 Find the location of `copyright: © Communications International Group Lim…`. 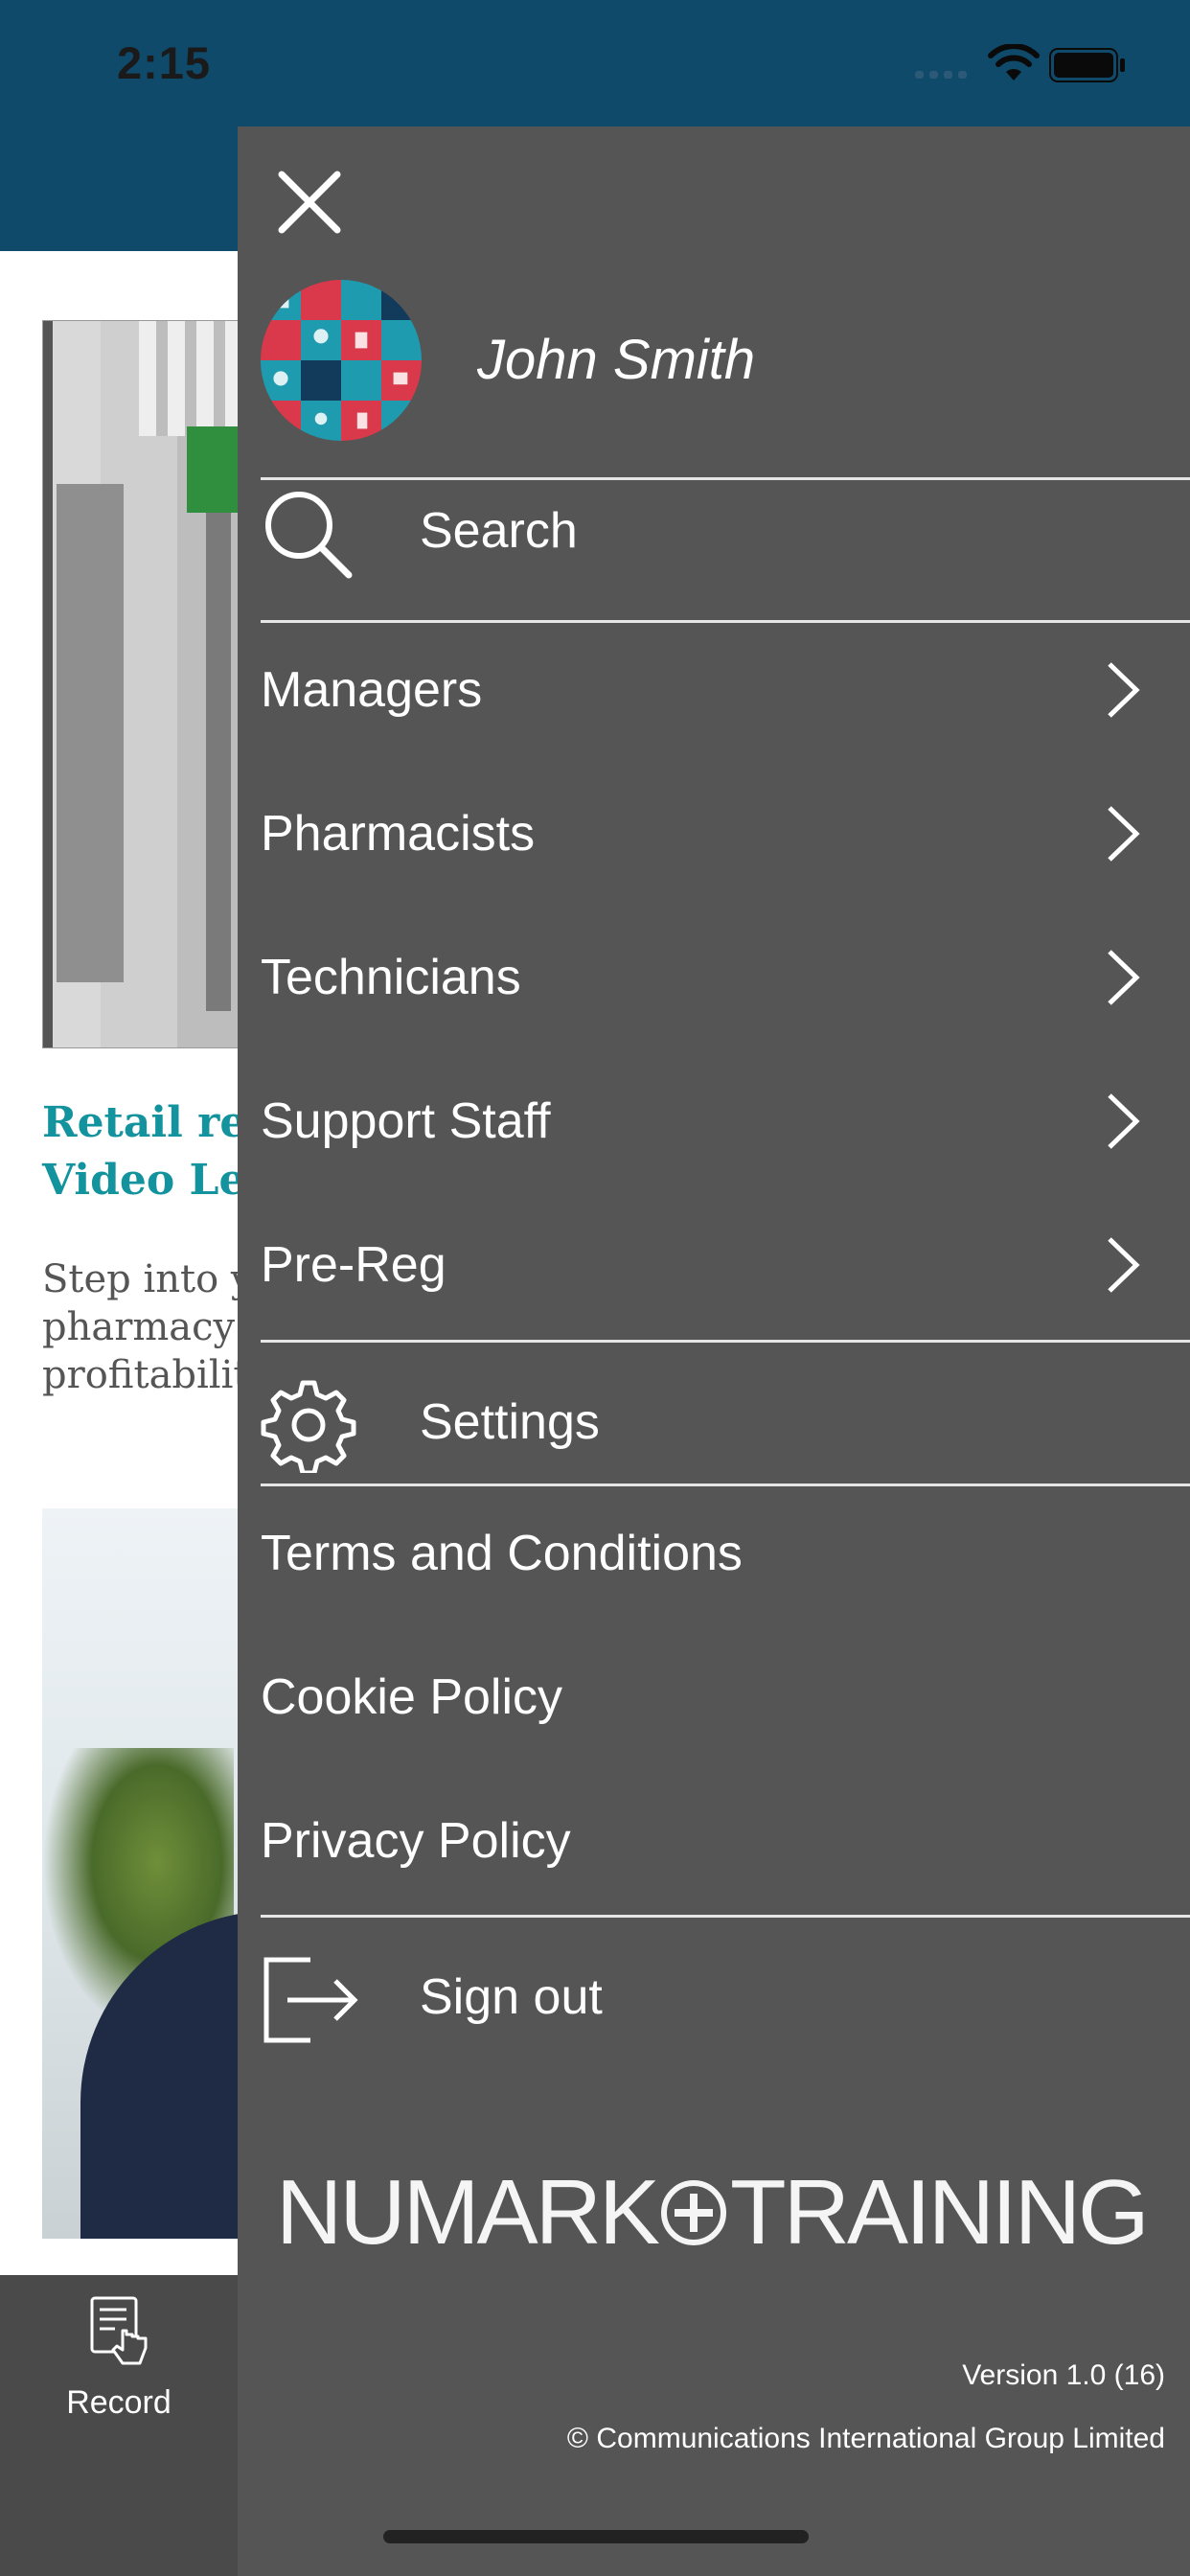

copyright: © Communications International Group Lim… is located at coordinates (866, 2438).